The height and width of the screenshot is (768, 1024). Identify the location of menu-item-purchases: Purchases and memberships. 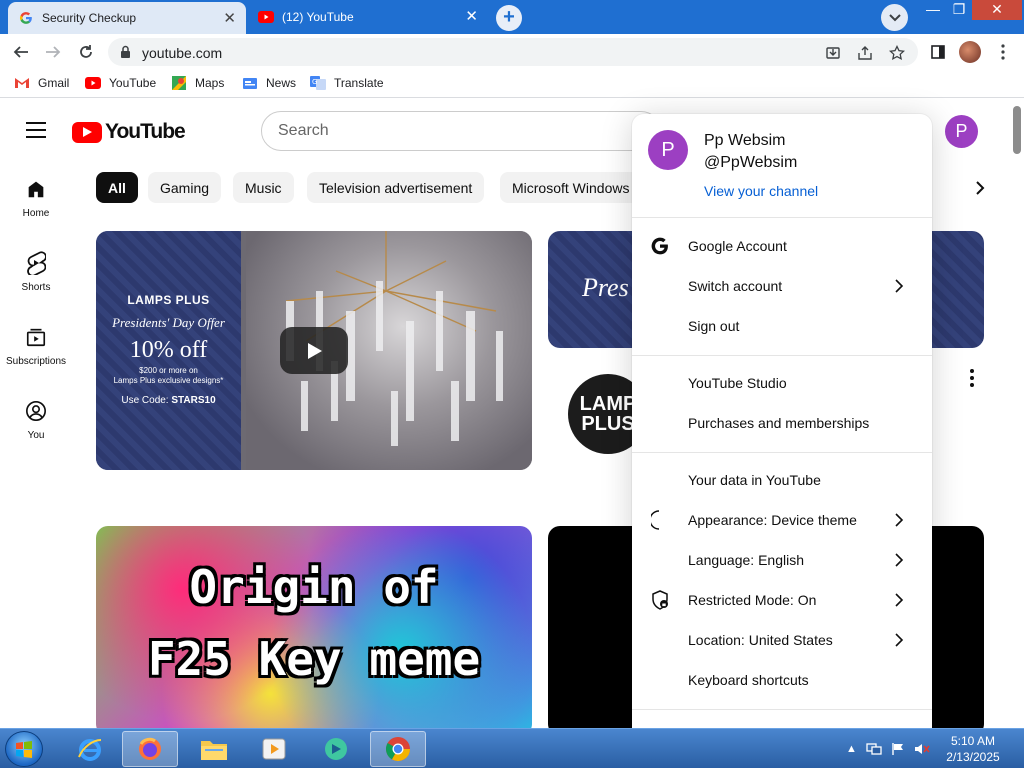
(782, 423).